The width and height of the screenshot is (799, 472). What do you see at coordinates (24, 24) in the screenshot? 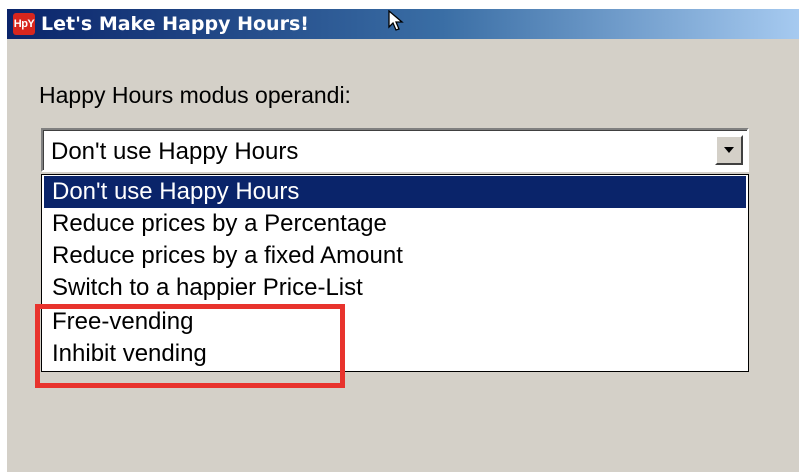
I see `app-icon: HpY` at bounding box center [24, 24].